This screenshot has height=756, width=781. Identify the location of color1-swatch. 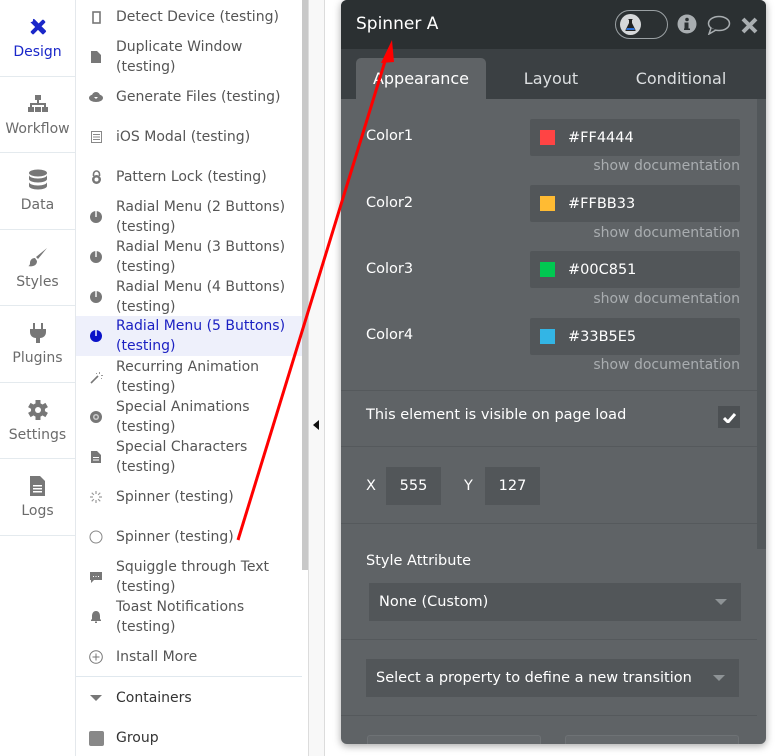
(547, 137).